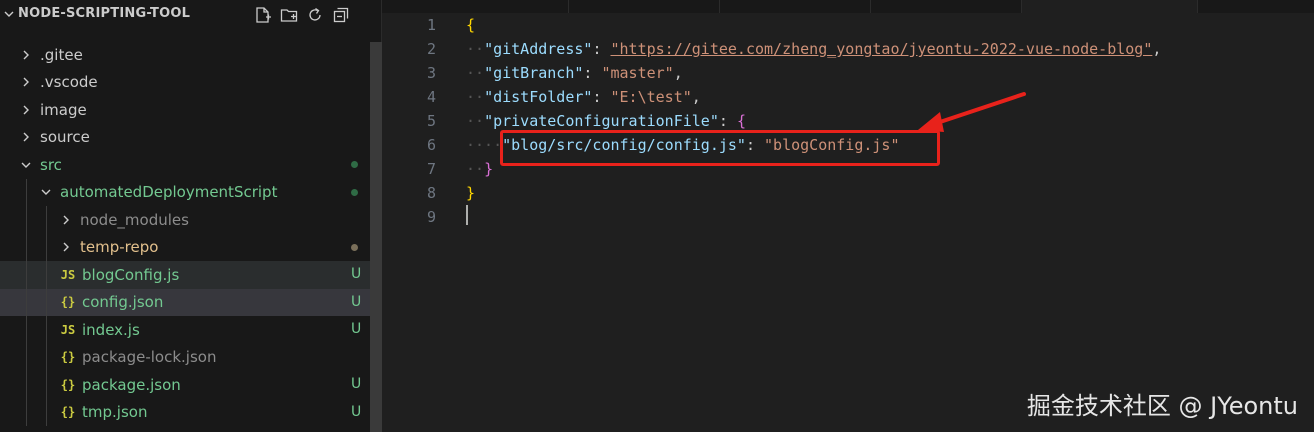  I want to click on code-line: }, so click(890, 193).